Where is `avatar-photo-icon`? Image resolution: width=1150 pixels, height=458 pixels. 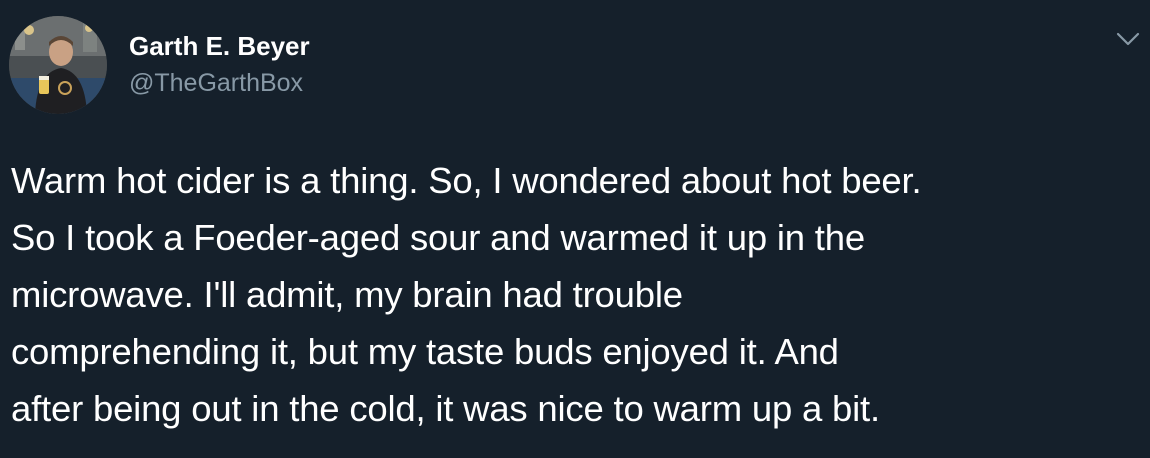 avatar-photo-icon is located at coordinates (58, 65).